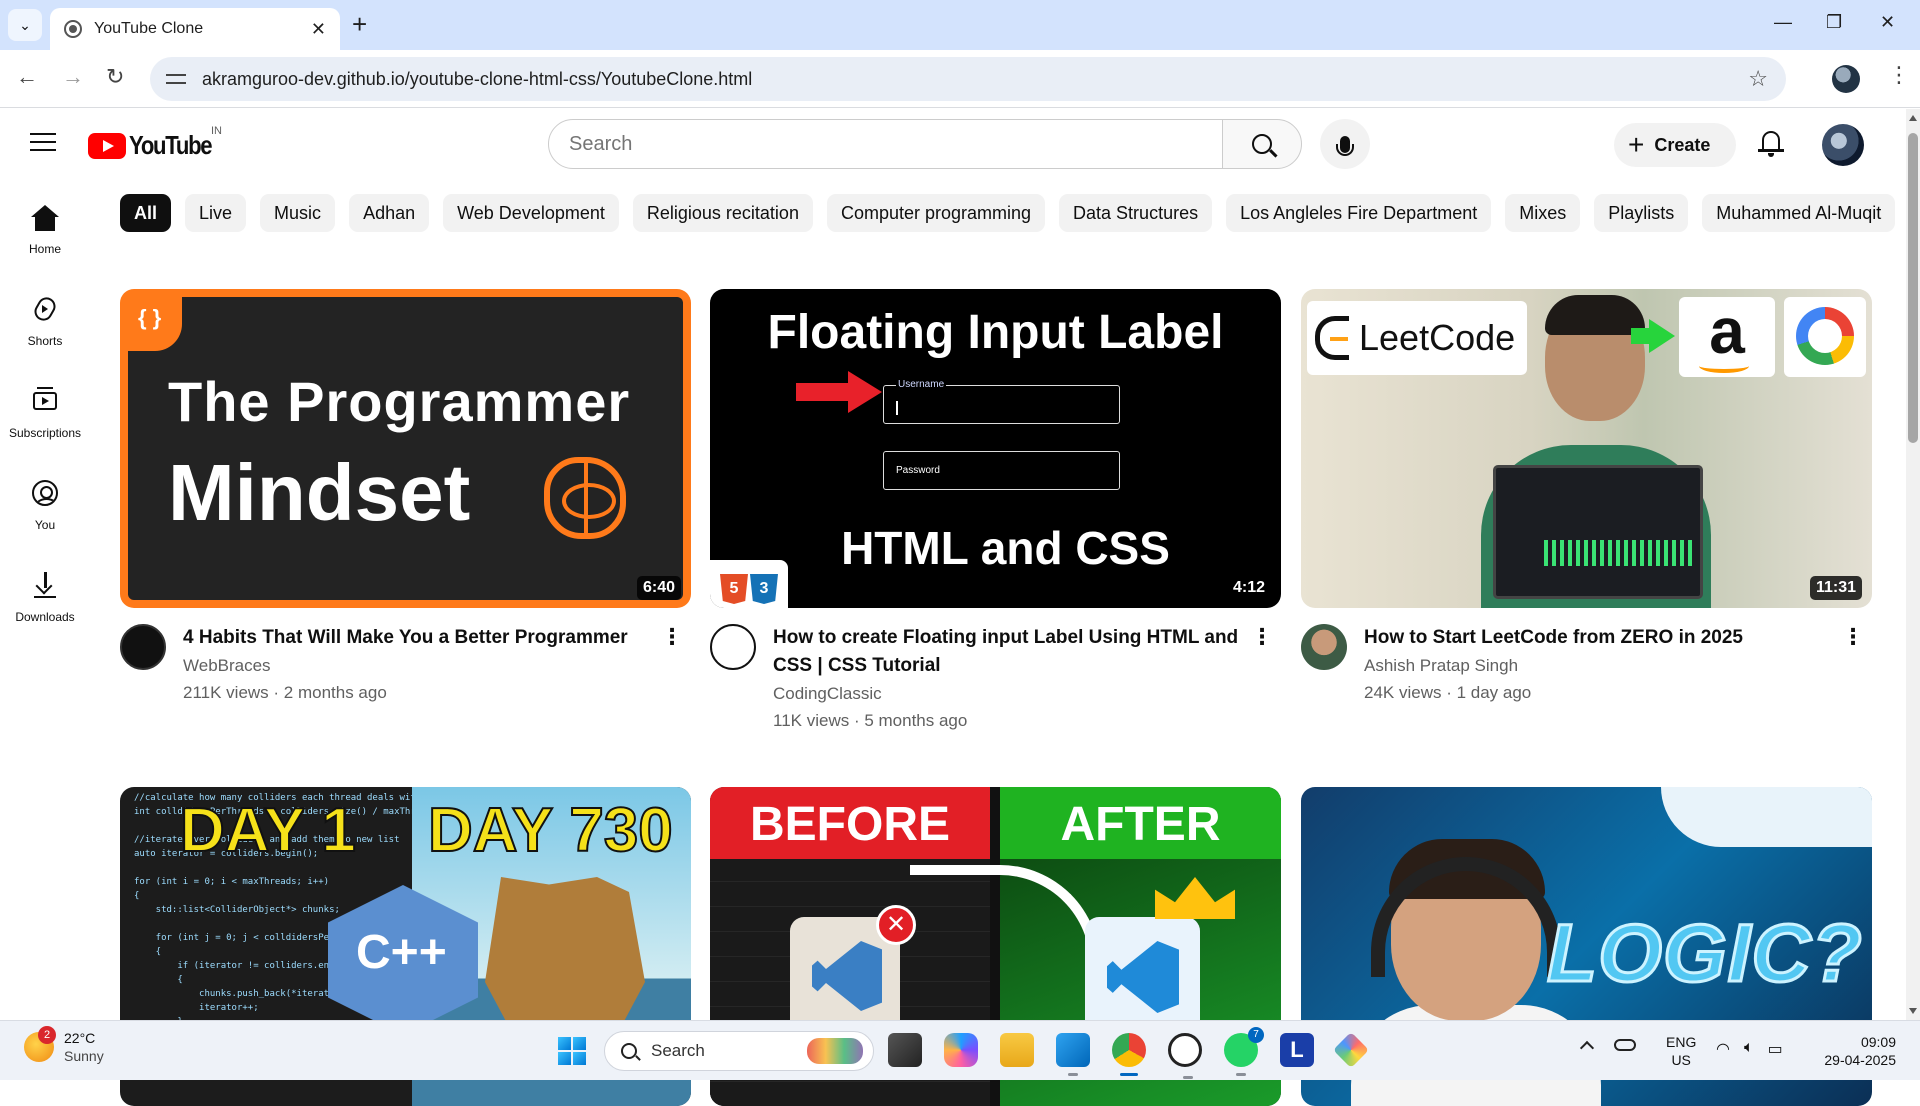 The width and height of the screenshot is (1920, 1106). What do you see at coordinates (405, 448) in the screenshot?
I see `video-thumbnail: { } The Programmer Mindset 6:40` at bounding box center [405, 448].